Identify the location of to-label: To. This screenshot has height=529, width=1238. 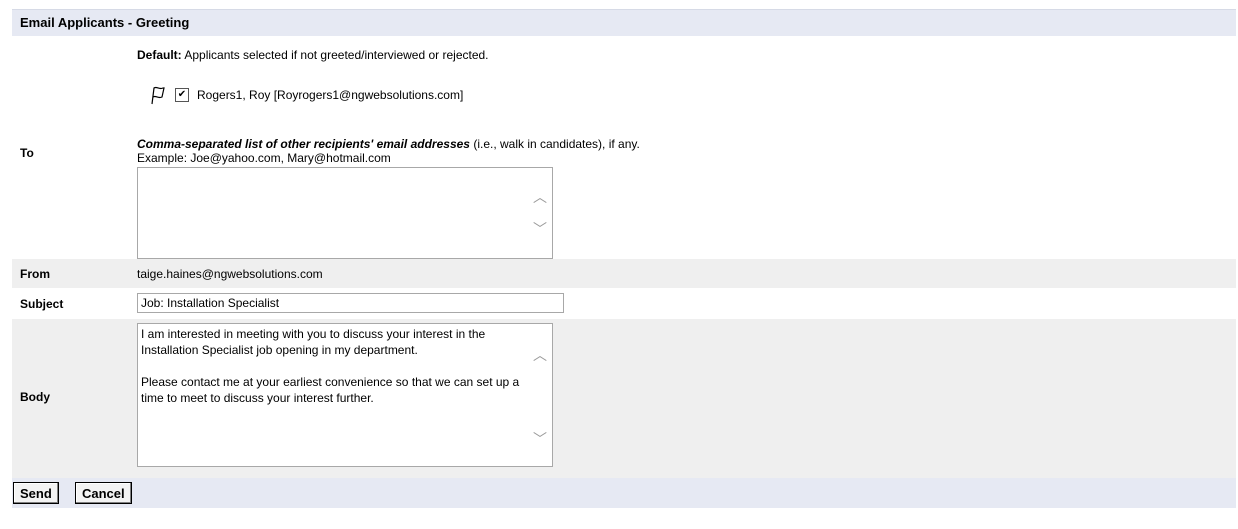
(27, 153).